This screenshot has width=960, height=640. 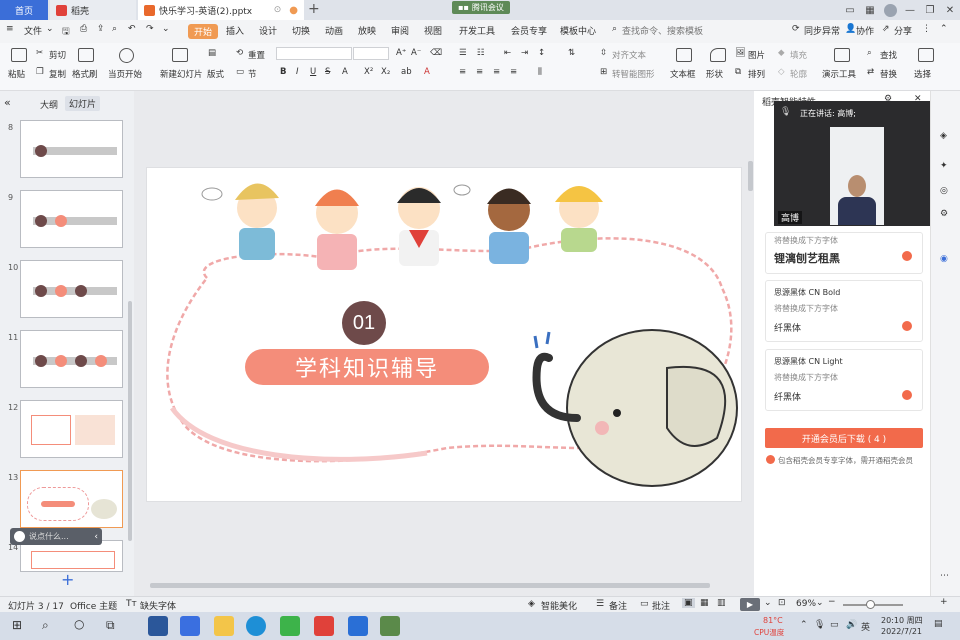 What do you see at coordinates (481, 53) in the screenshot?
I see `numbering-icon: ☷` at bounding box center [481, 53].